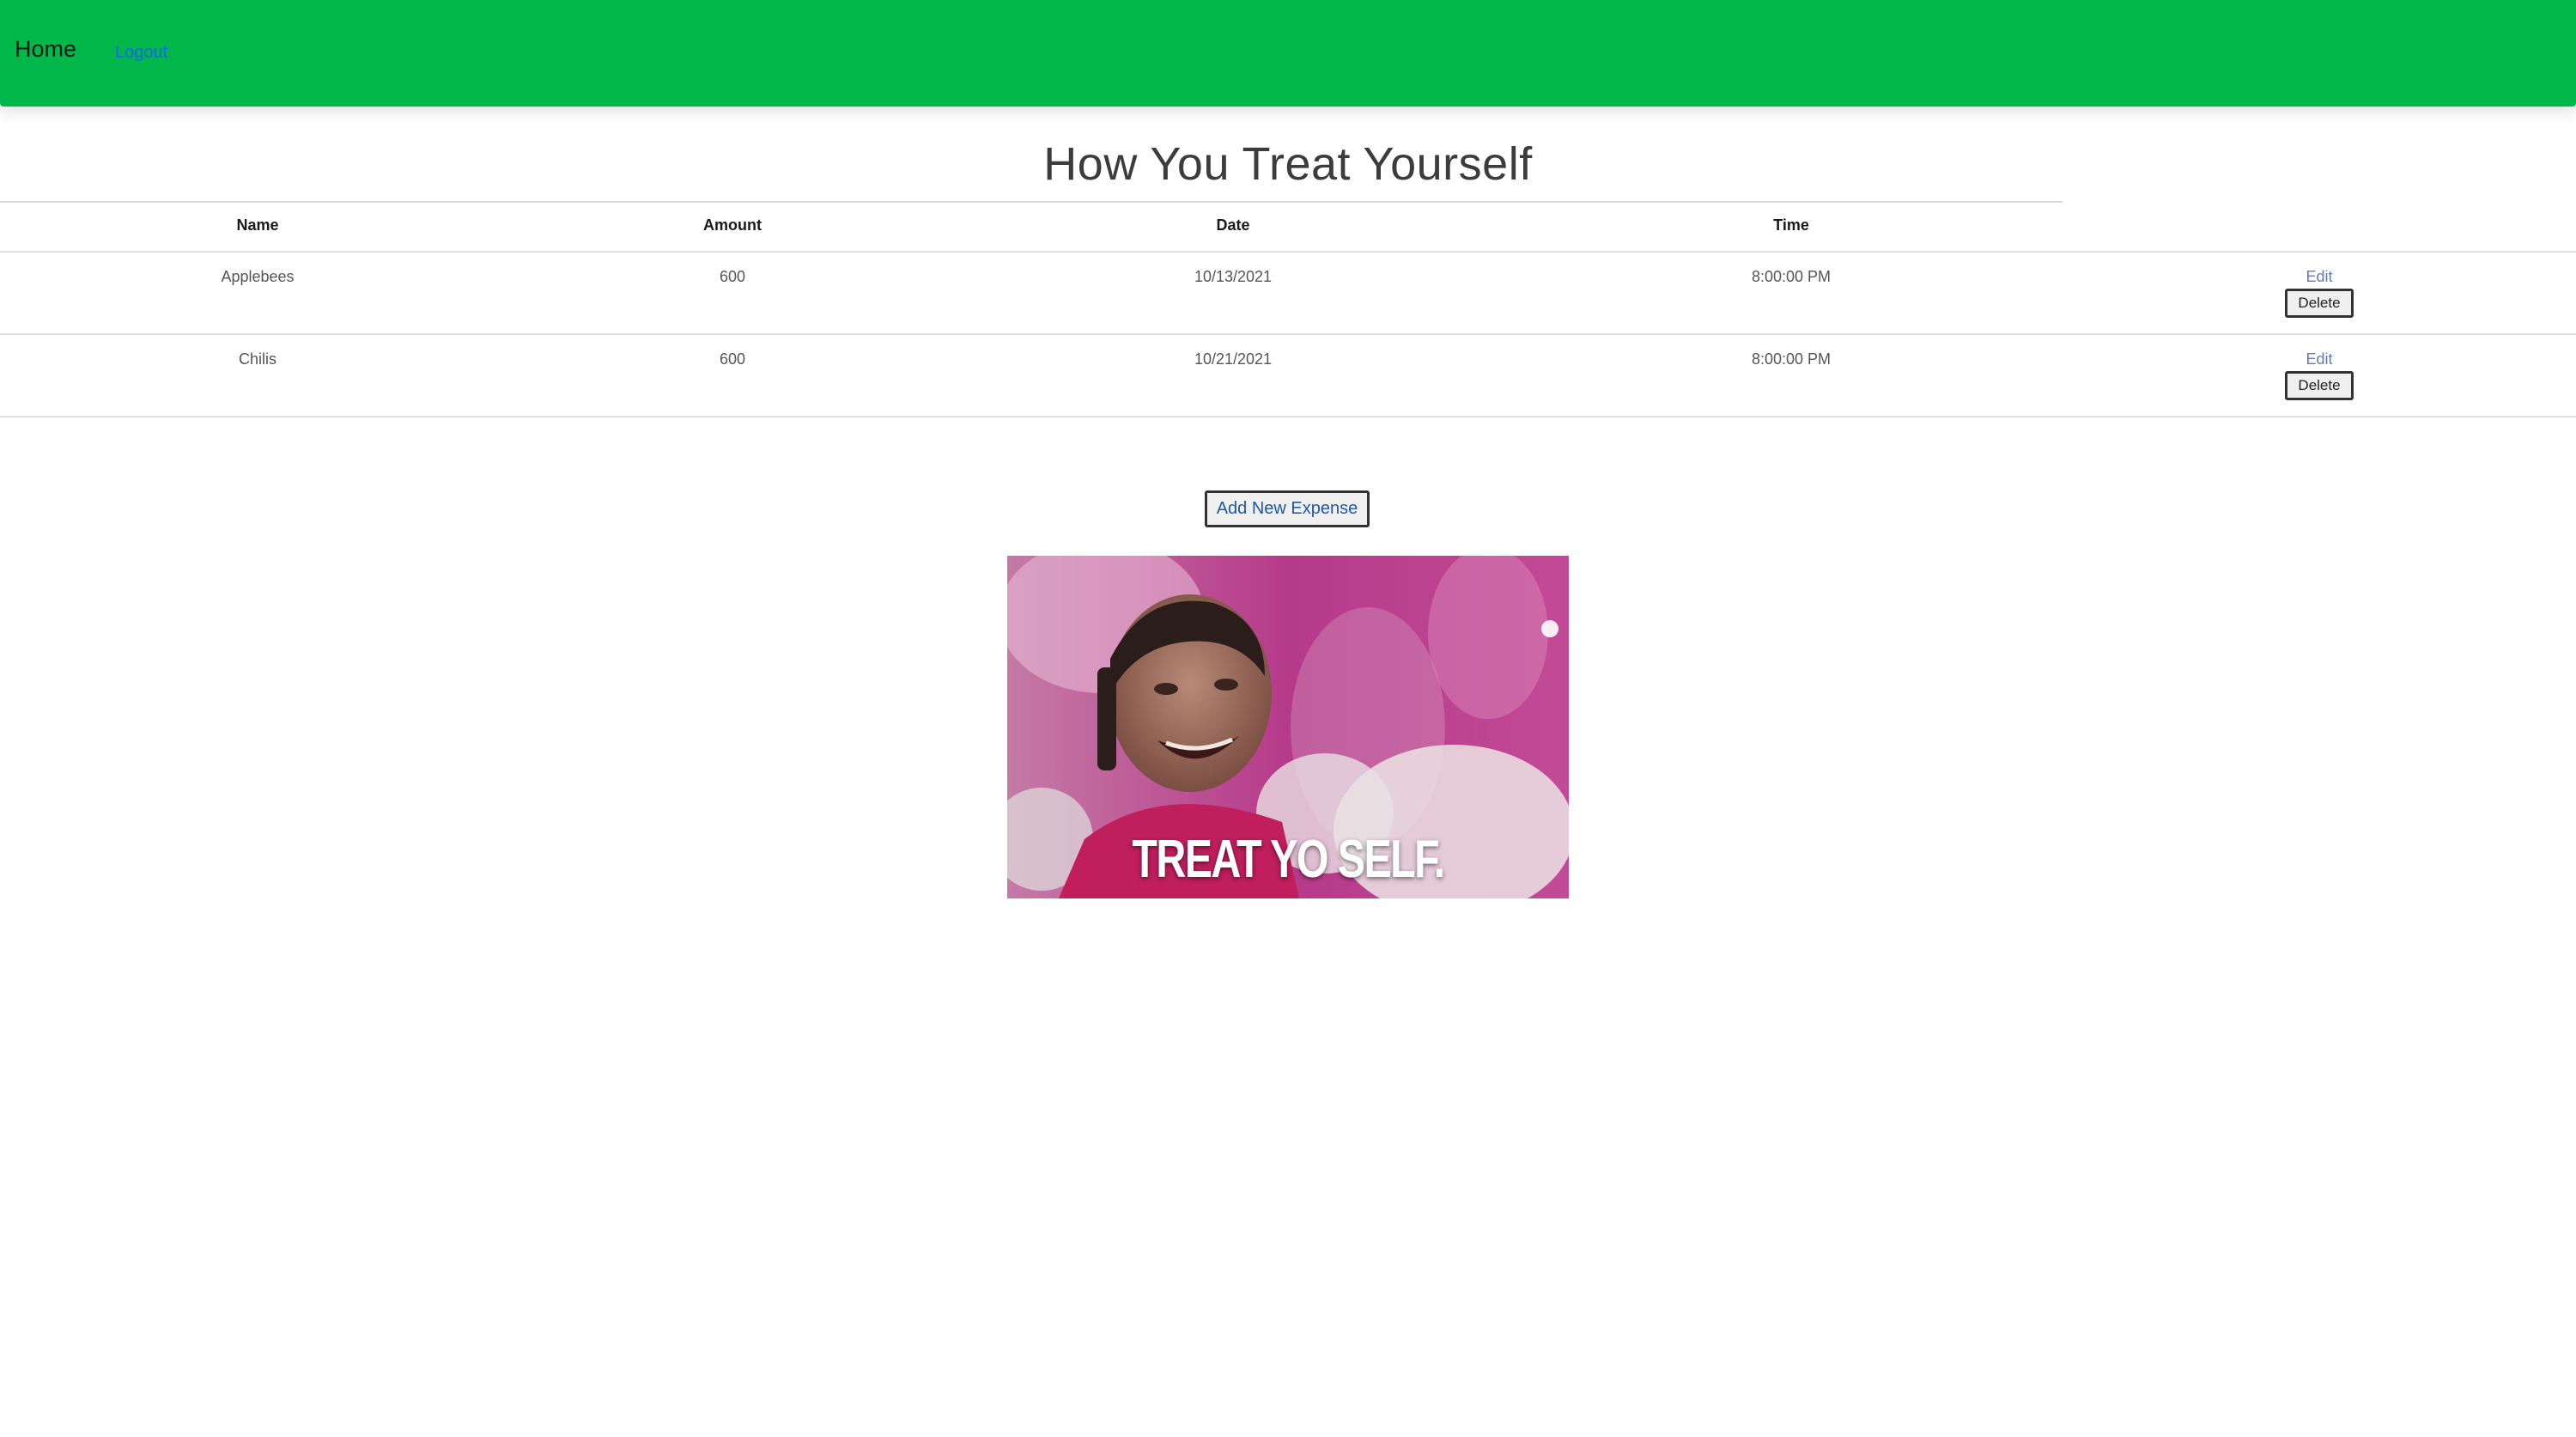 This screenshot has height=1437, width=2576. What do you see at coordinates (1791, 225) in the screenshot?
I see `column-header-time: Time` at bounding box center [1791, 225].